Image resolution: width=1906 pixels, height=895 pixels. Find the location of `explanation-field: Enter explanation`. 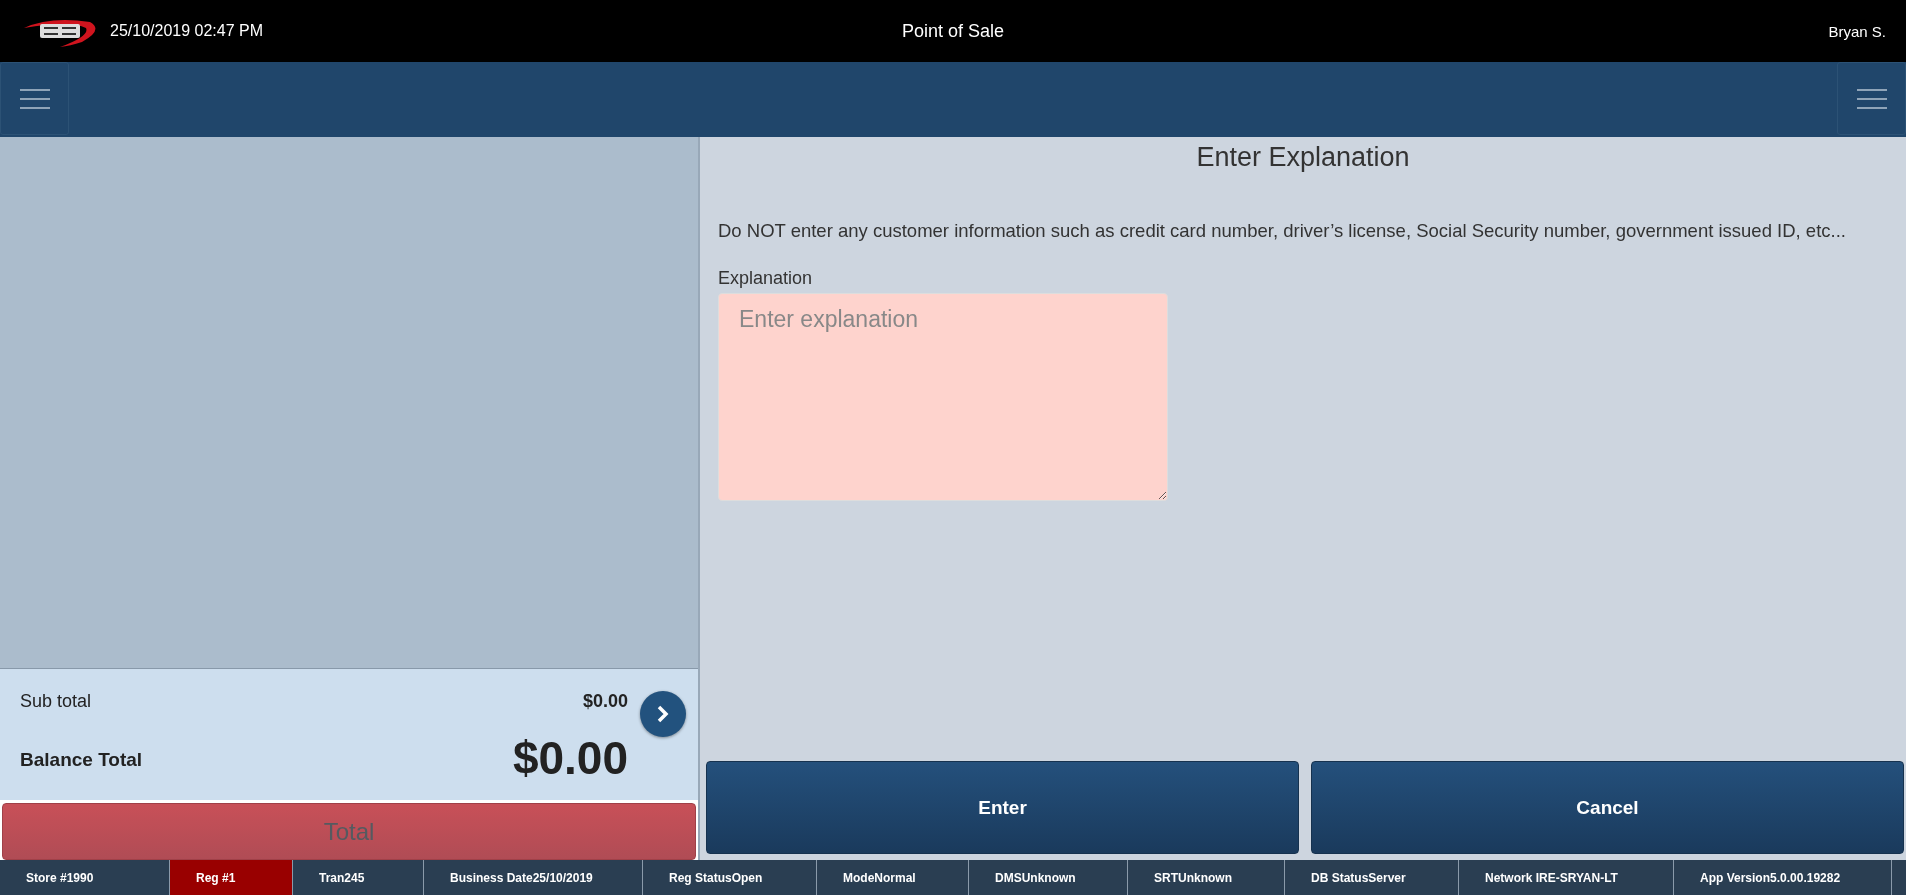

explanation-field: Enter explanation is located at coordinates (943, 397).